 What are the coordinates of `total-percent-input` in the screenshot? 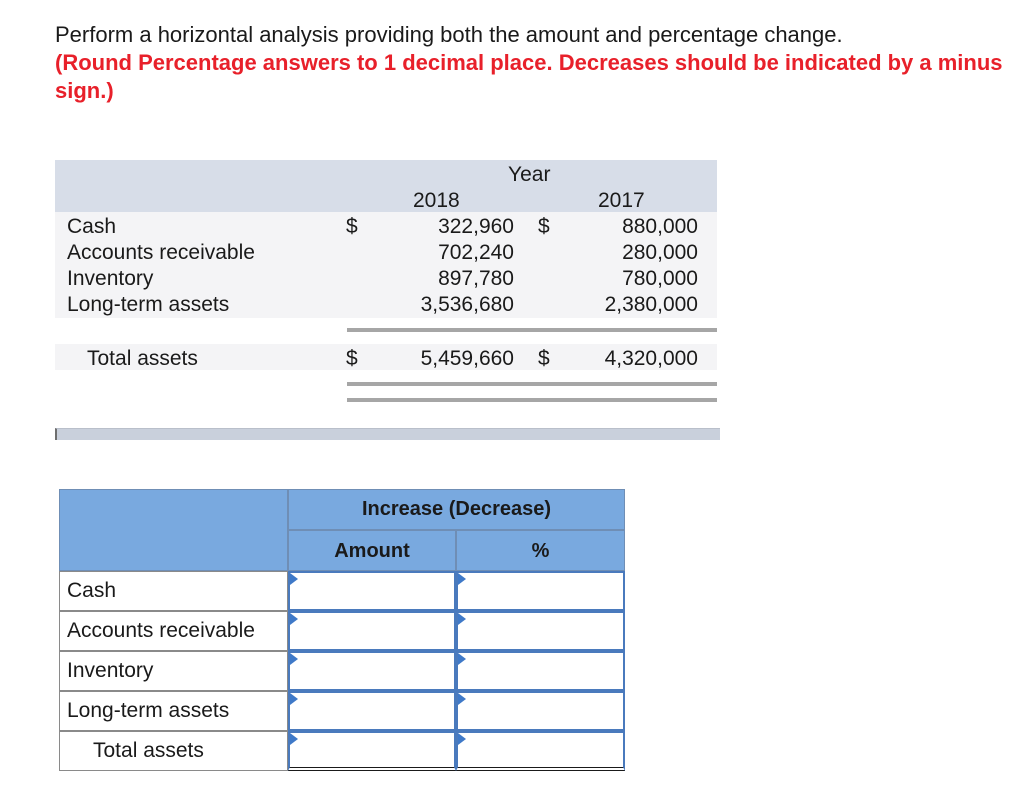 It's located at (540, 750).